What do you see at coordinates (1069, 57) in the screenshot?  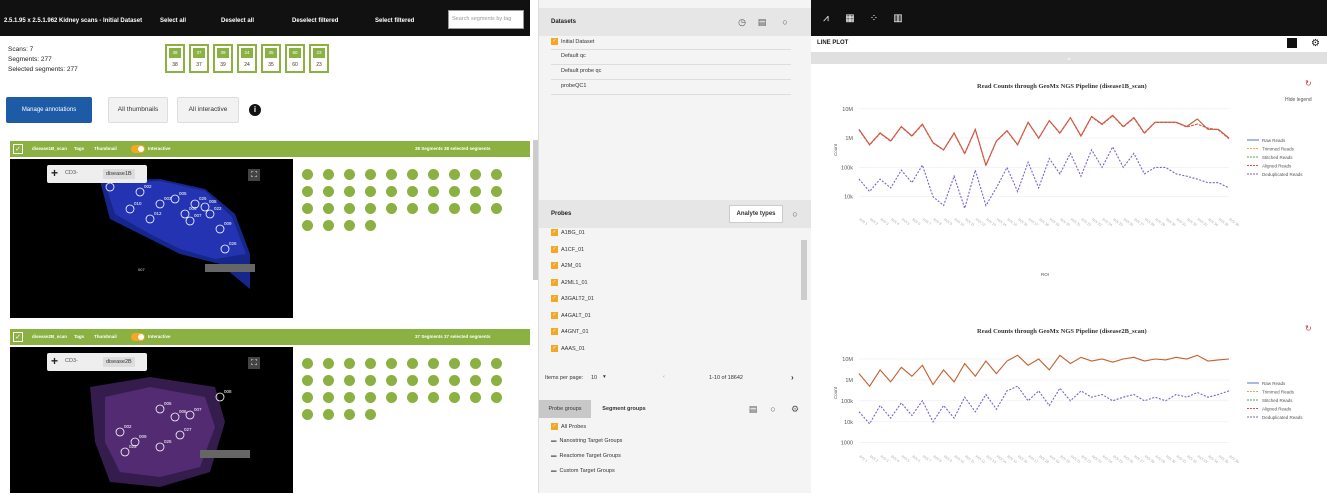 I see `chevron-down-icon: ⌄` at bounding box center [1069, 57].